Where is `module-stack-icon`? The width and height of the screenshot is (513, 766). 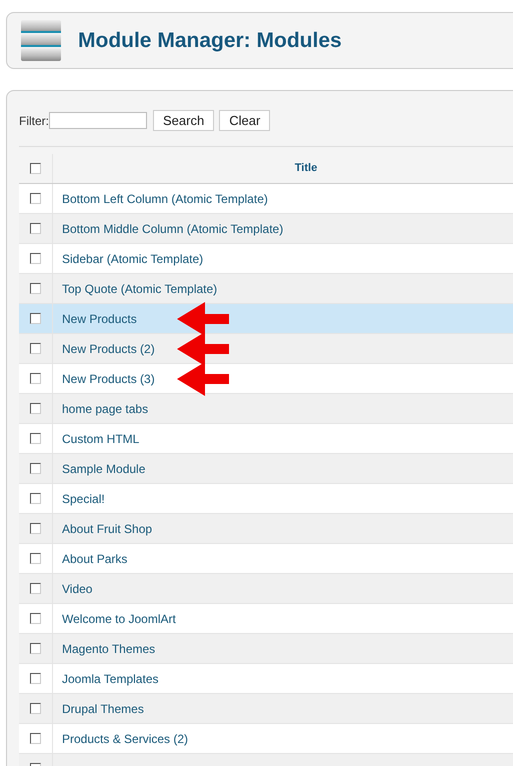
module-stack-icon is located at coordinates (41, 41).